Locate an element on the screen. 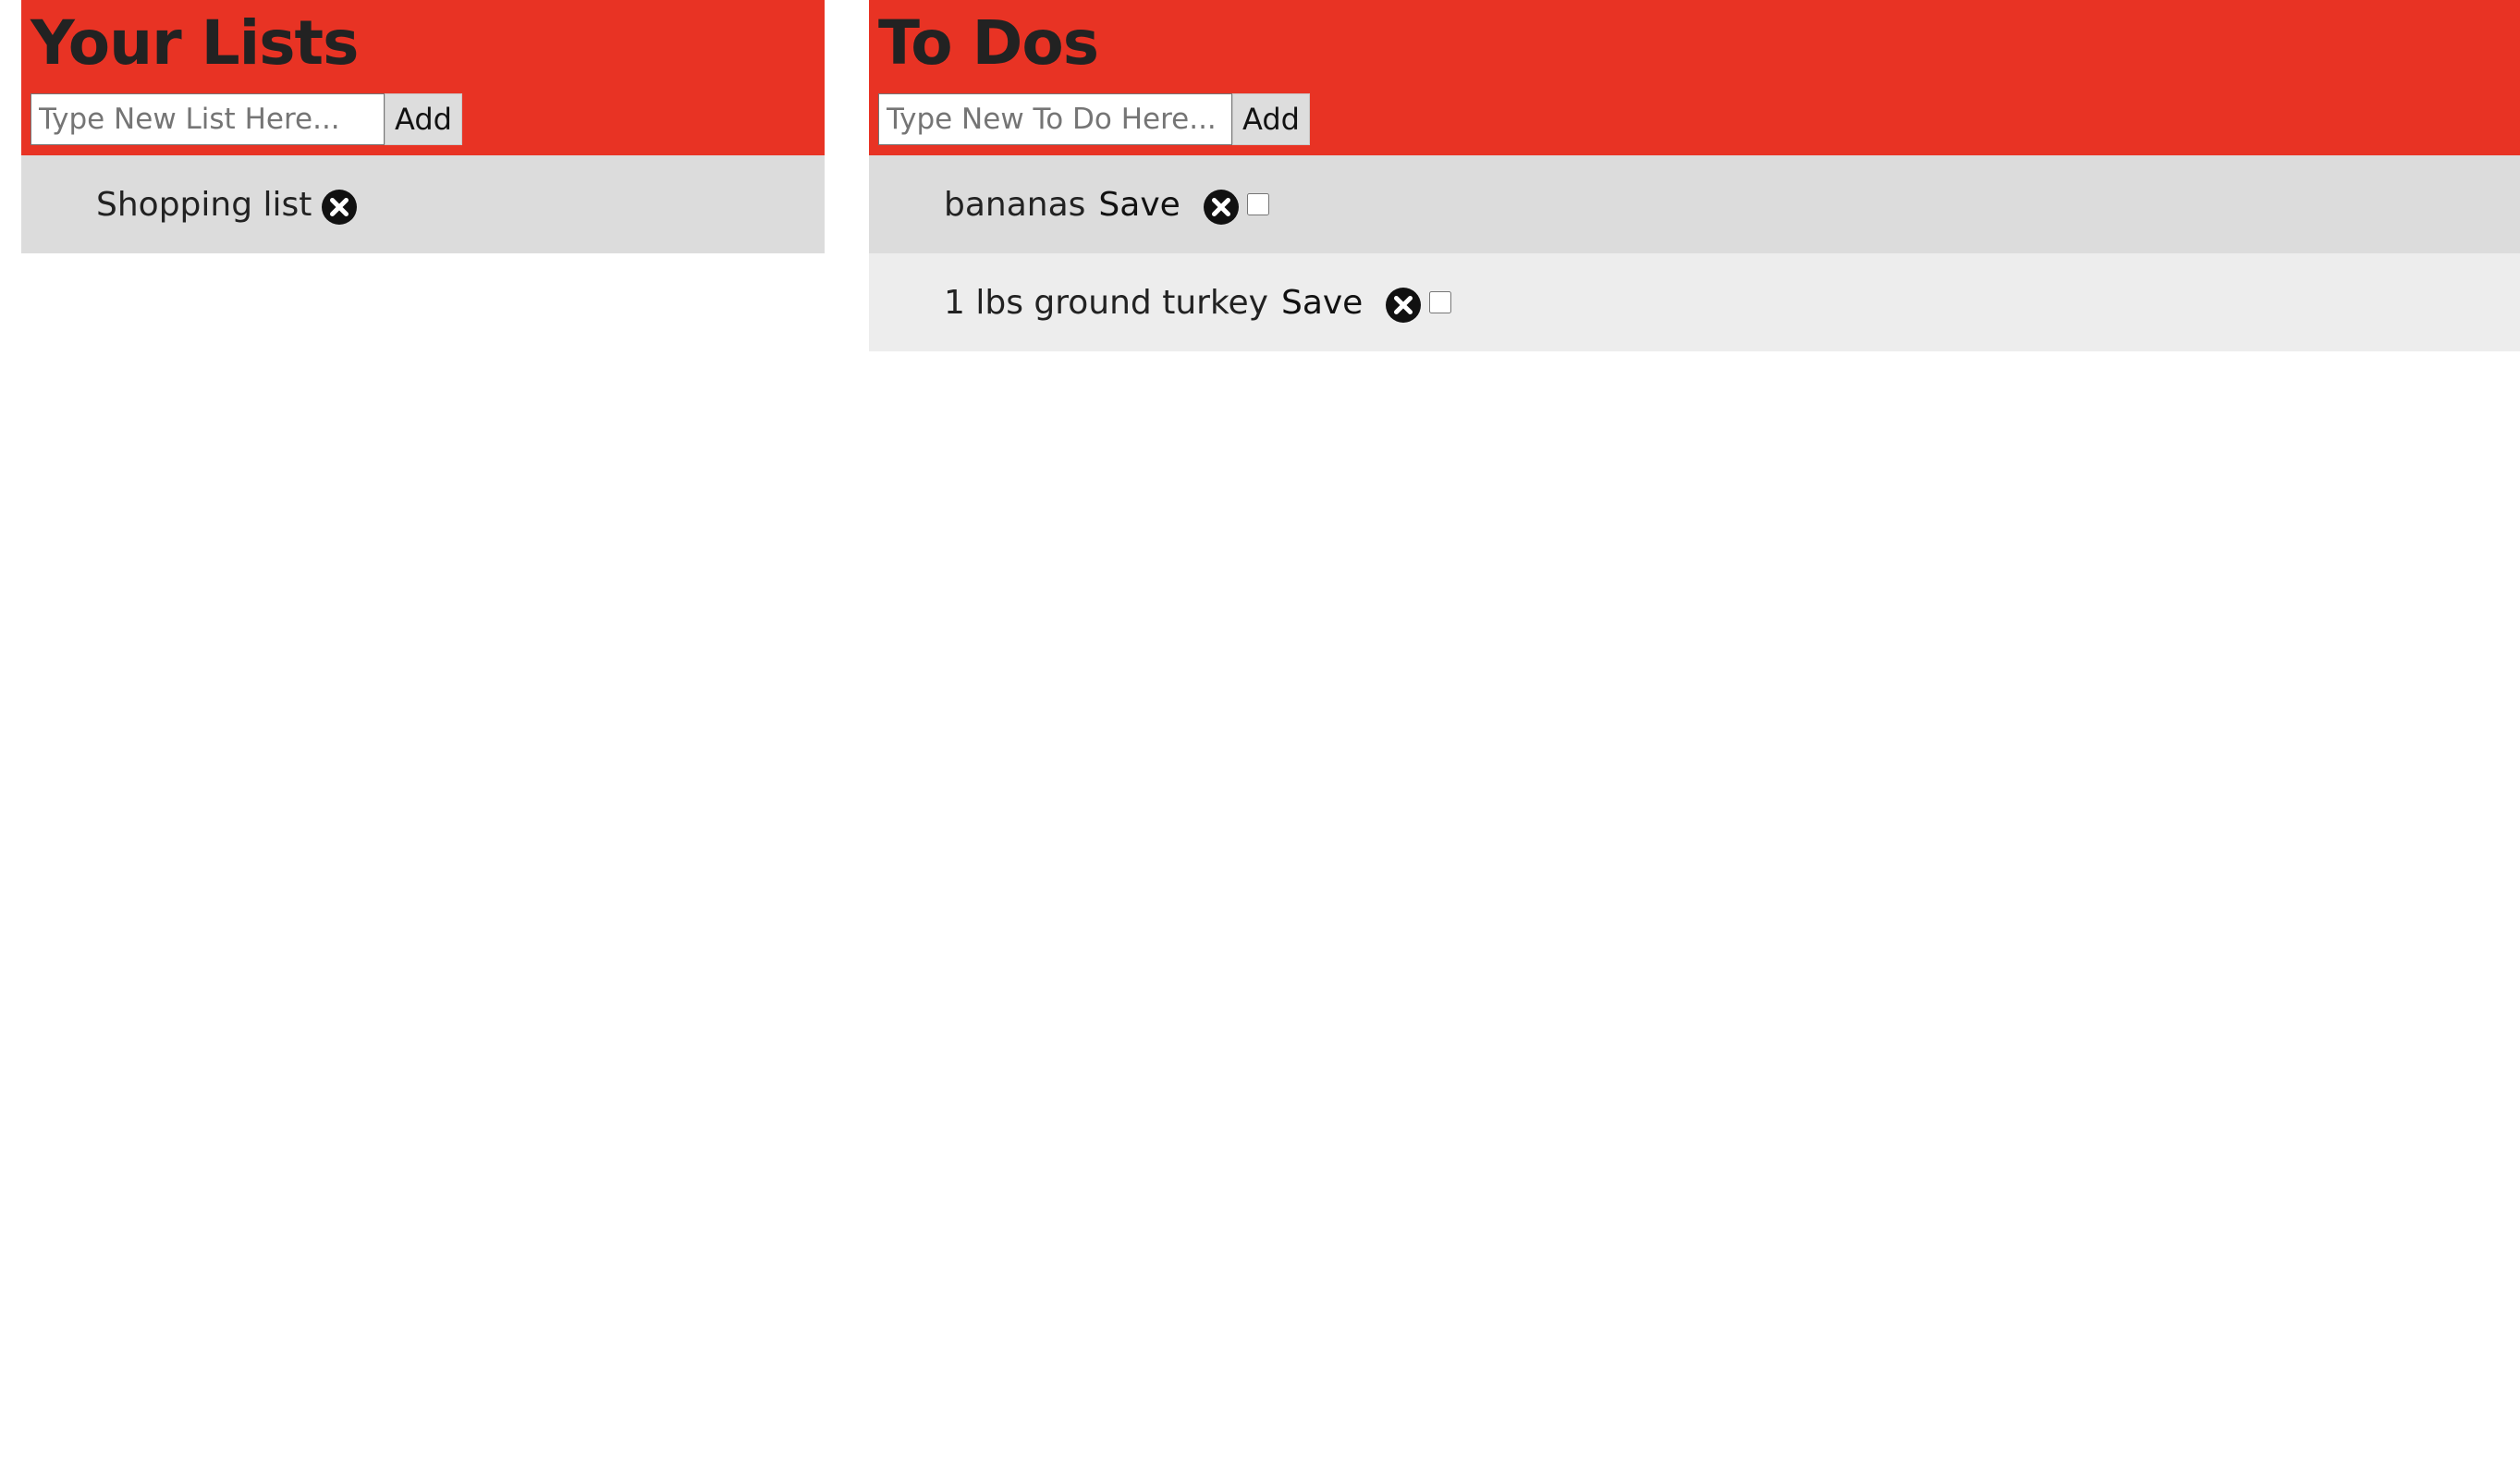 The width and height of the screenshot is (2520, 1460). list-item: Shopping list is located at coordinates (423, 204).